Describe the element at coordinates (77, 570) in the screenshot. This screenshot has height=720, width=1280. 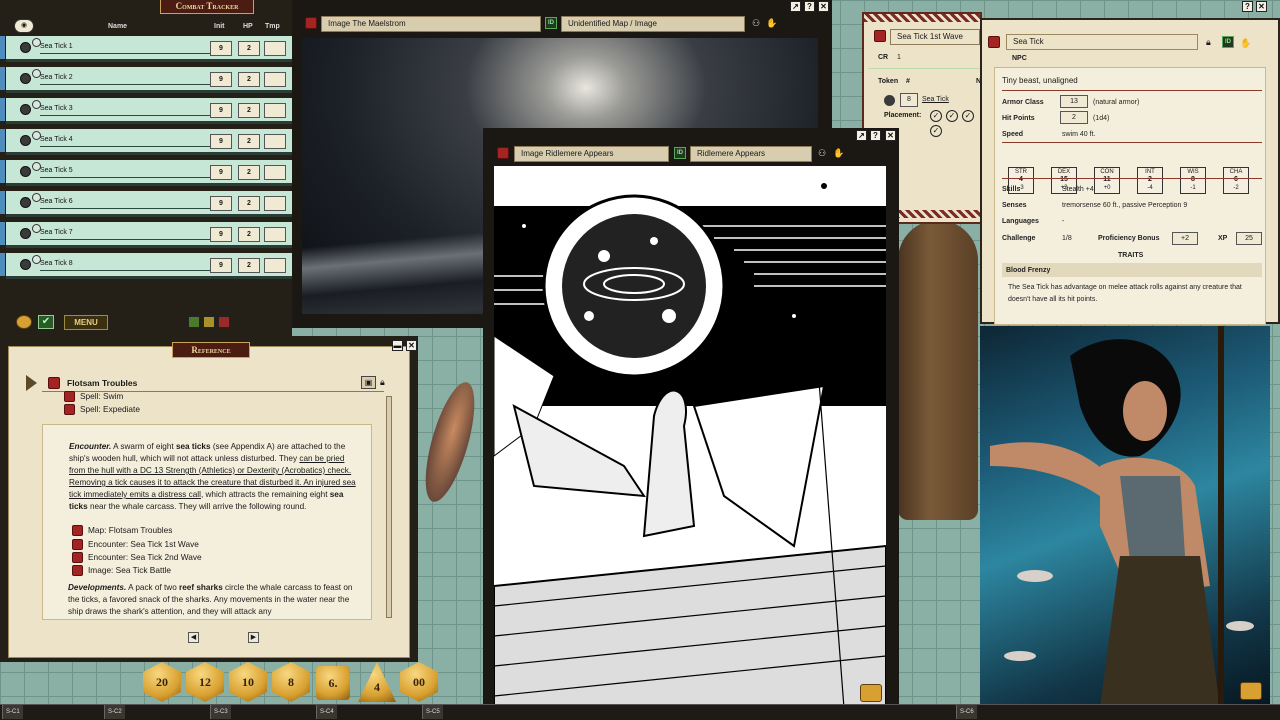
I see `image-icon` at that location.